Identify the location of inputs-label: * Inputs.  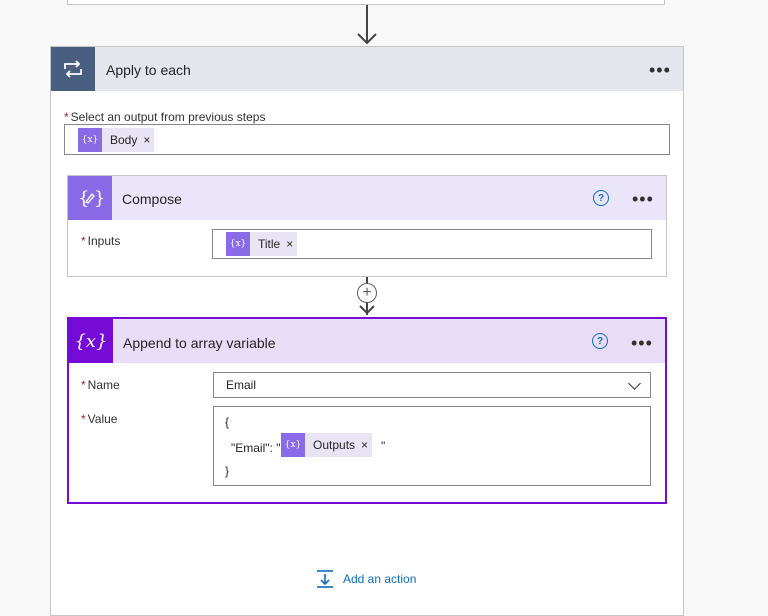
(100, 241).